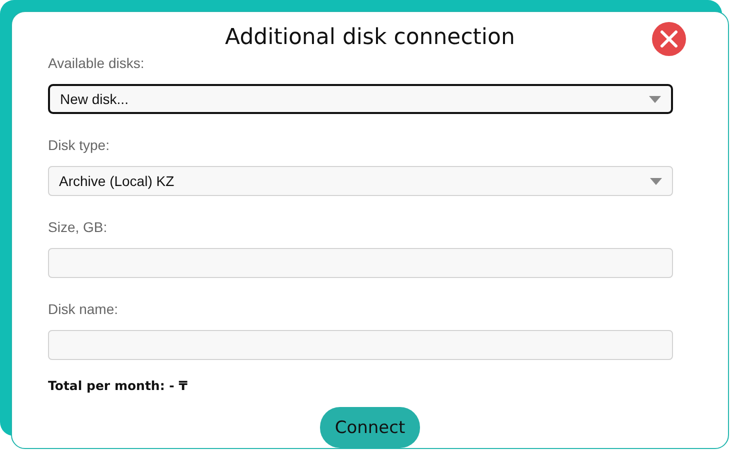  Describe the element at coordinates (370, 38) in the screenshot. I see `dialog-title: Additional disk connection` at that location.